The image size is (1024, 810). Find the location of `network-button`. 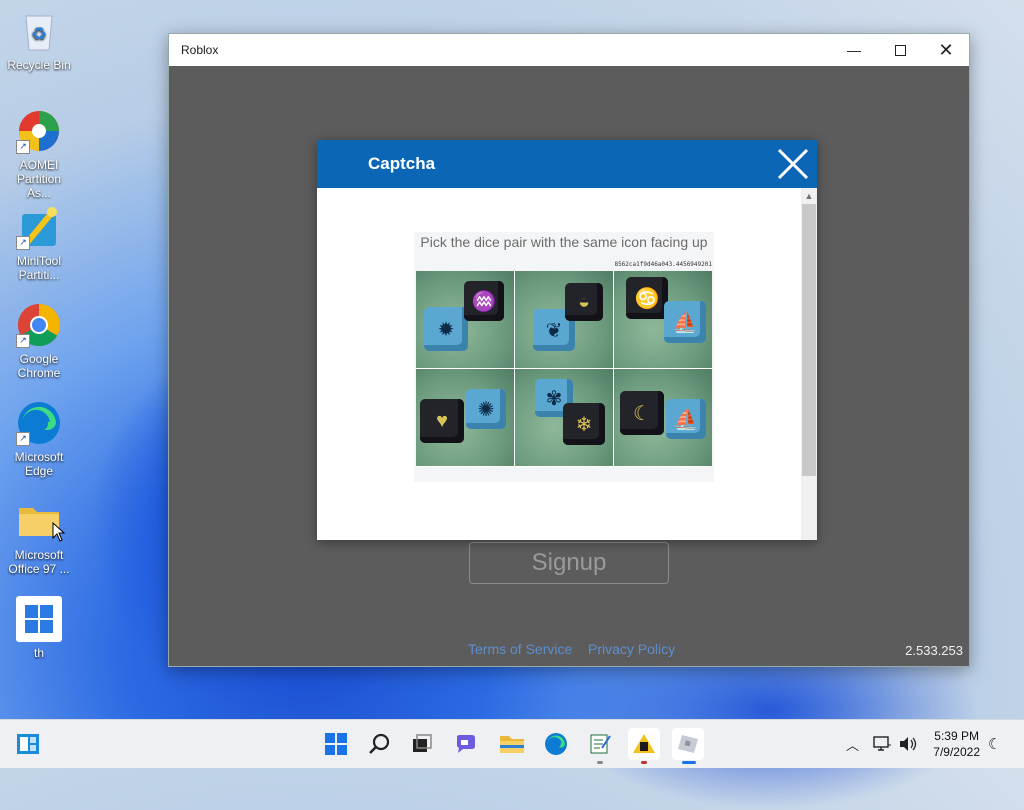

network-button is located at coordinates (882, 744).